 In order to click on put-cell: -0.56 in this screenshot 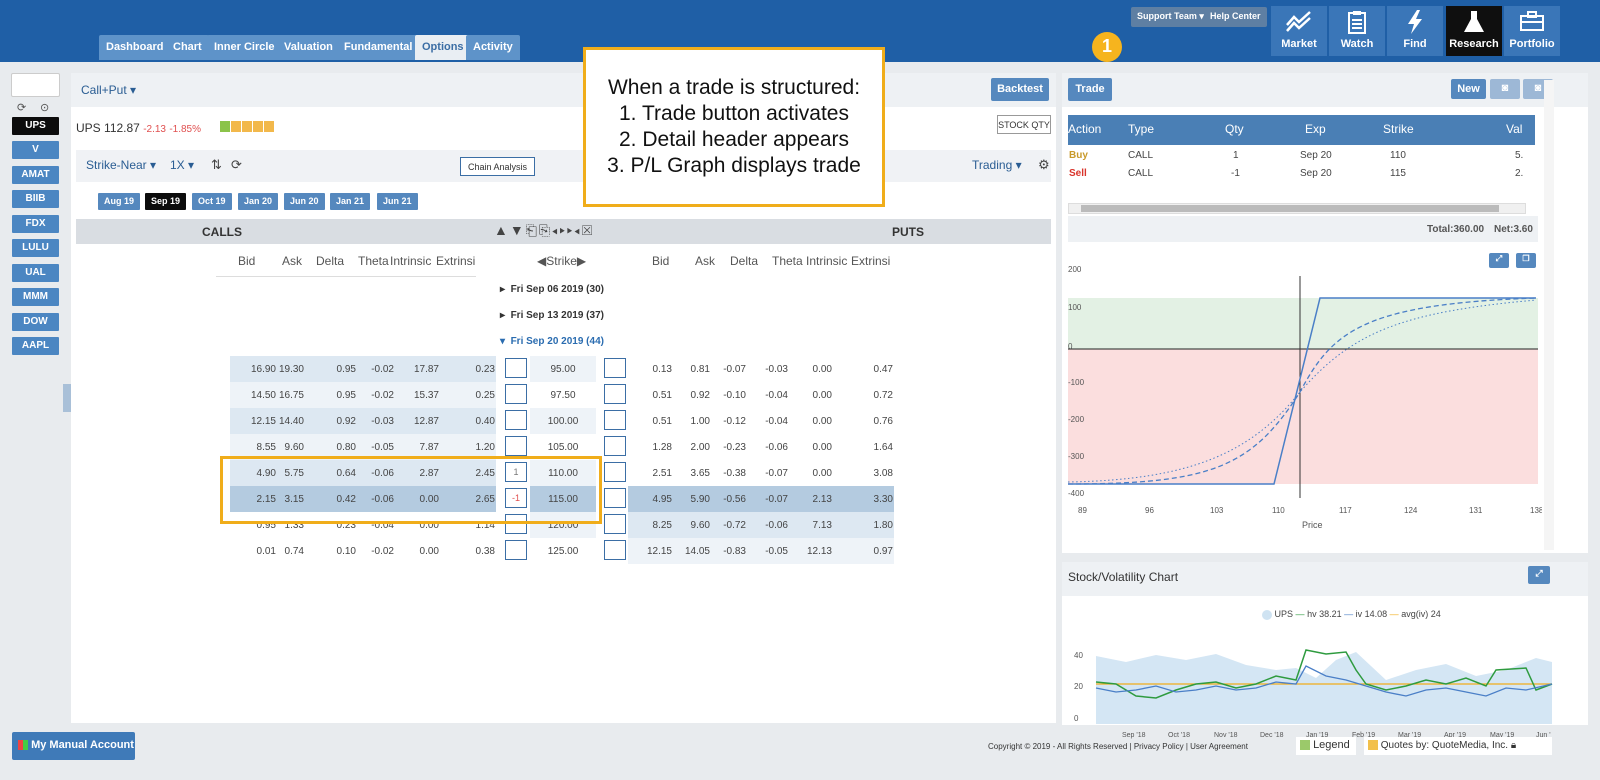, I will do `click(726, 499)`.